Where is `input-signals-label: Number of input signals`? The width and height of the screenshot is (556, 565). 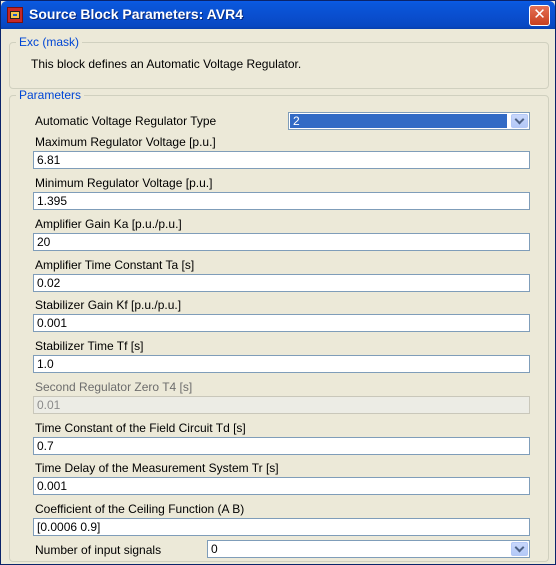 input-signals-label: Number of input signals is located at coordinates (98, 550).